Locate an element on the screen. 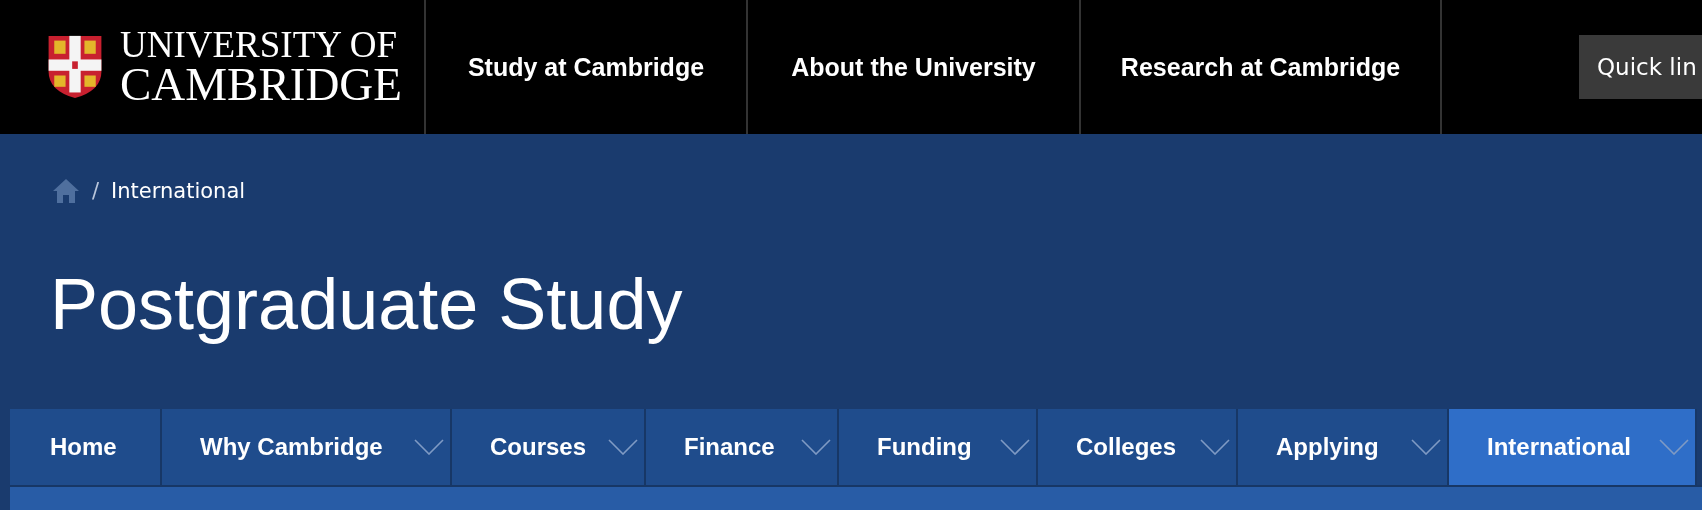 The height and width of the screenshot is (510, 1702). header-link: About the University is located at coordinates (914, 67).